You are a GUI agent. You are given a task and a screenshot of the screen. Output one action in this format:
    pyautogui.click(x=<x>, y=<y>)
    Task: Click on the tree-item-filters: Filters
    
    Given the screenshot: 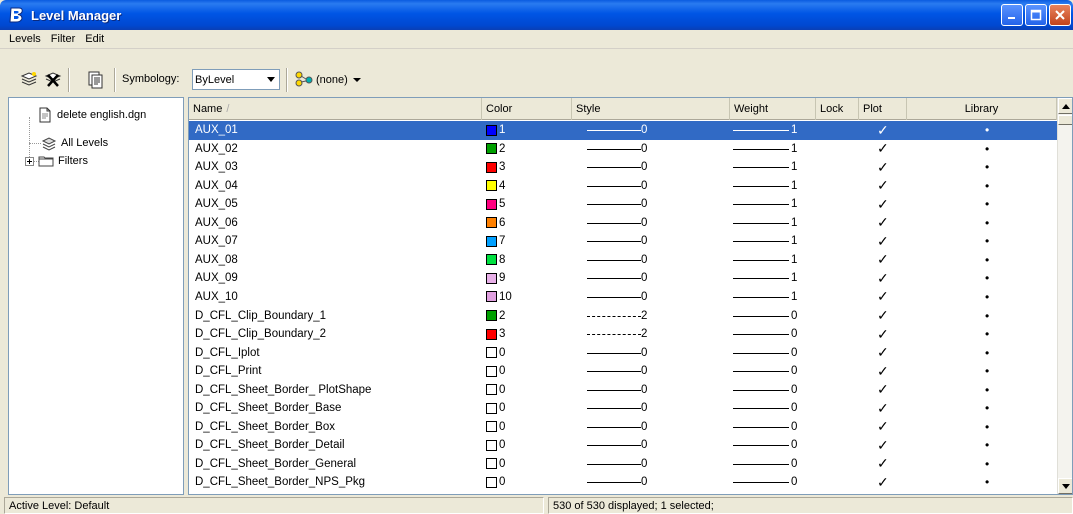 What is the action you would take?
    pyautogui.click(x=56, y=161)
    